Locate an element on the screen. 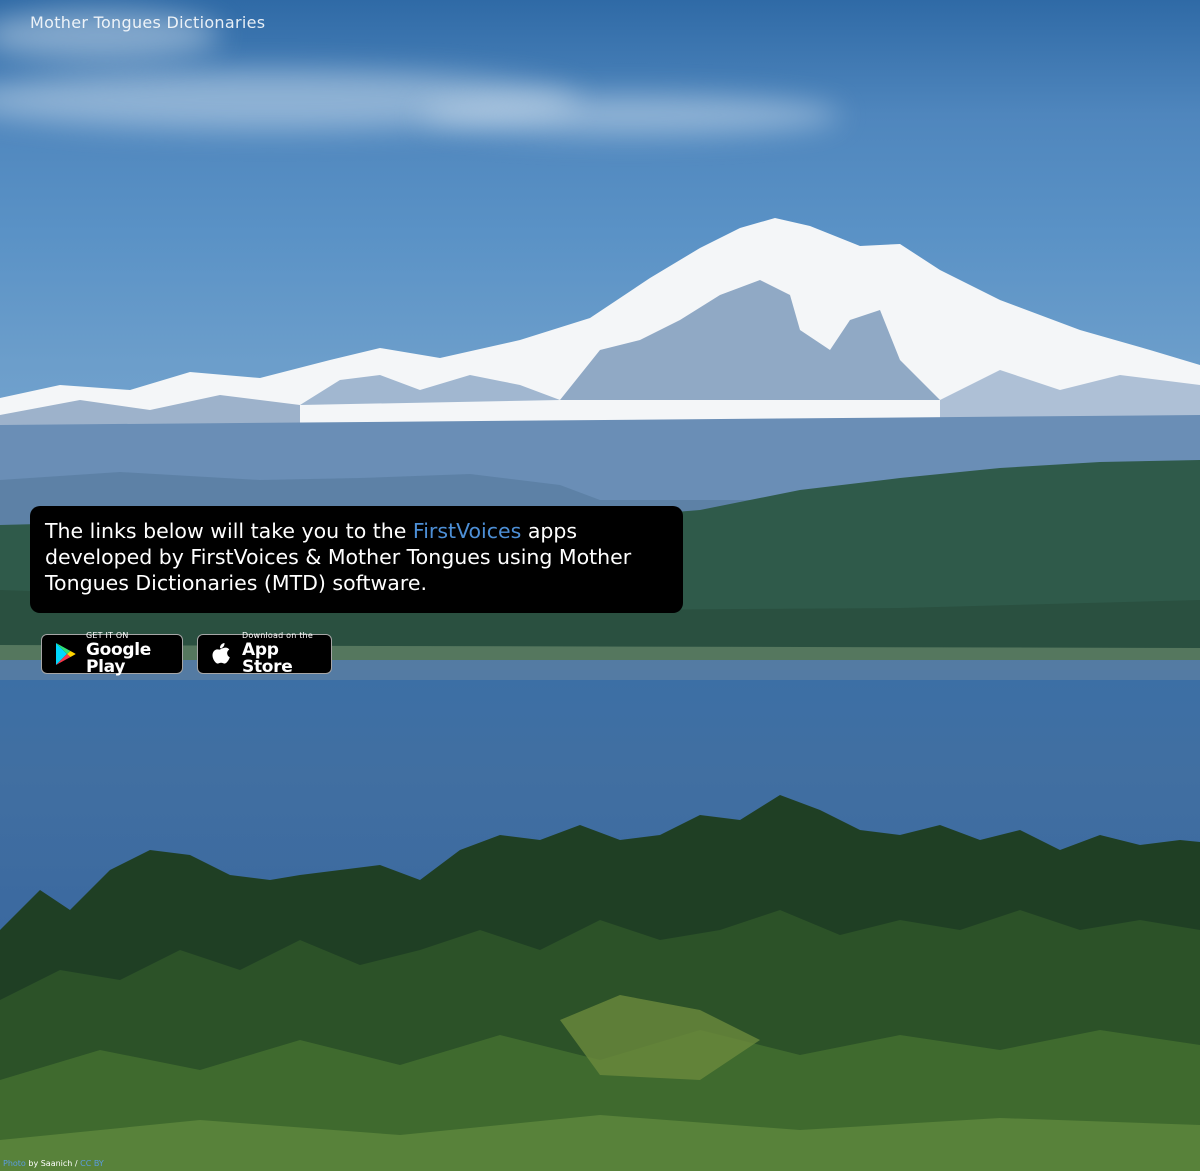  apple-icon is located at coordinates (221, 653).